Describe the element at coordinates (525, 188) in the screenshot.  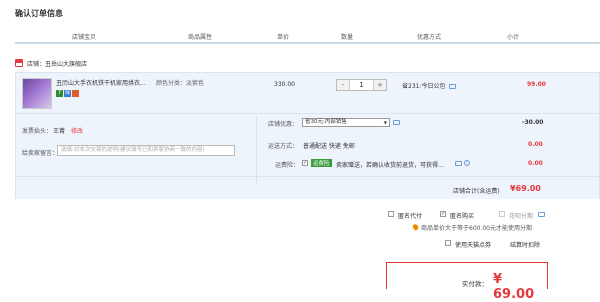
I see `shop-total-value: ¥69.00` at that location.